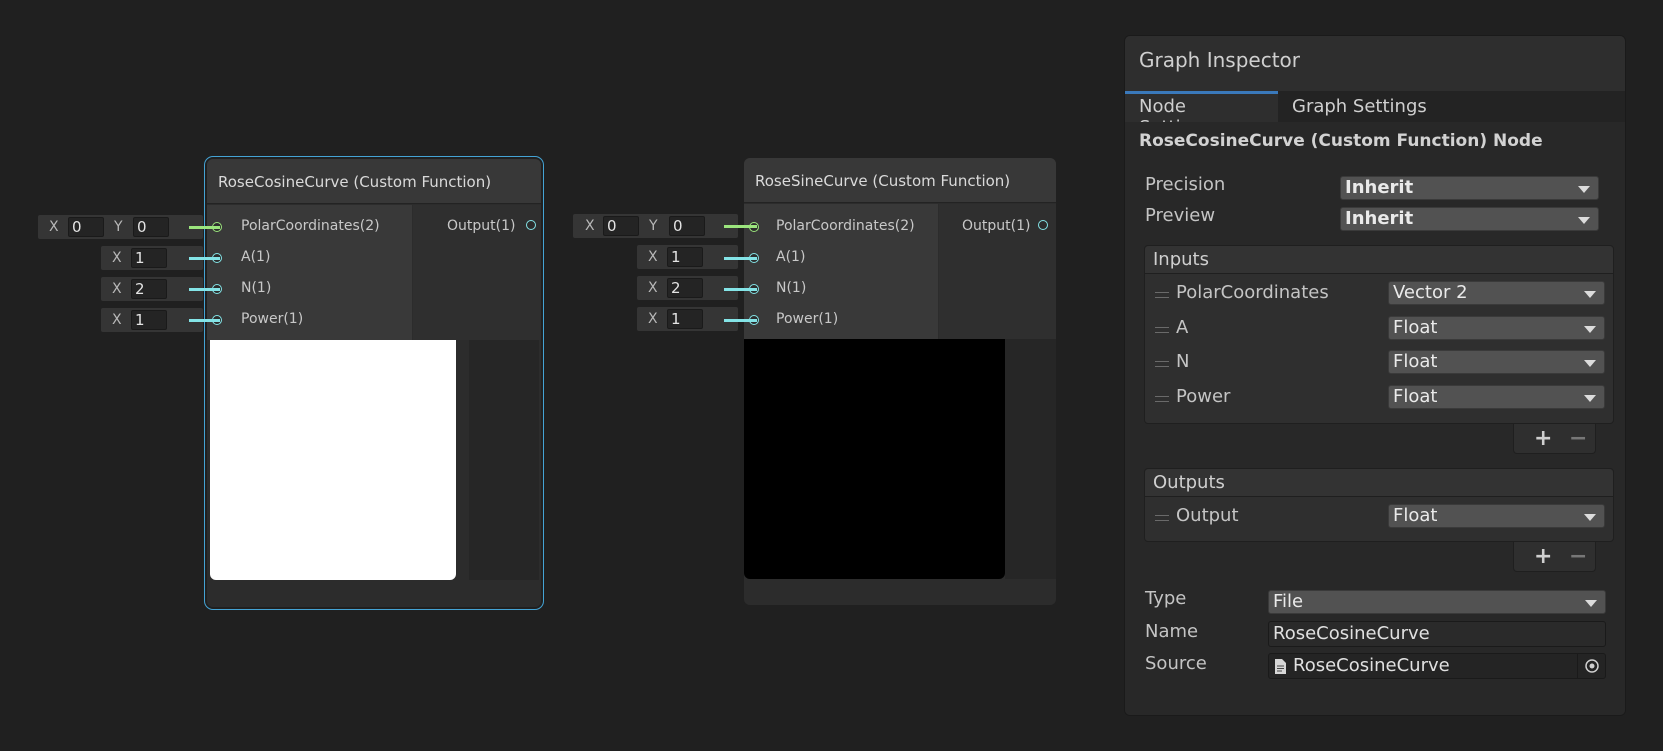 The height and width of the screenshot is (751, 1663). I want to click on outputs-list: Outputs Output Float, so click(1379, 505).